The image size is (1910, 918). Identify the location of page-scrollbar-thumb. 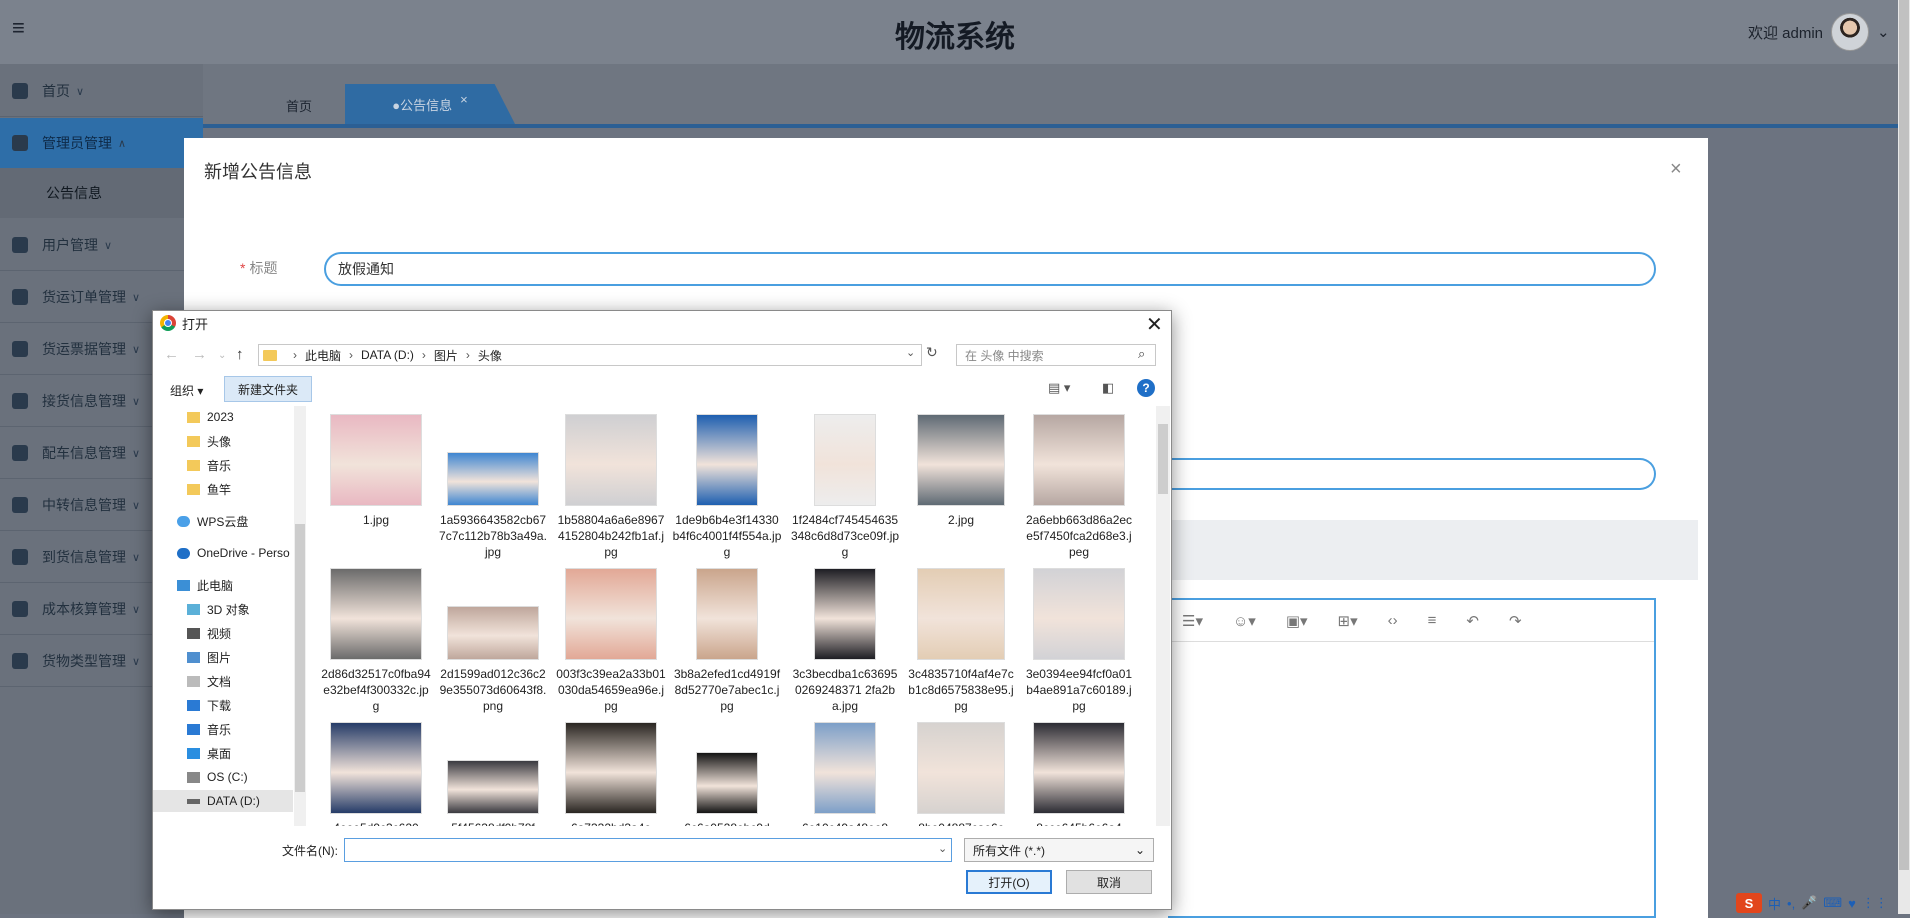
(1904, 435).